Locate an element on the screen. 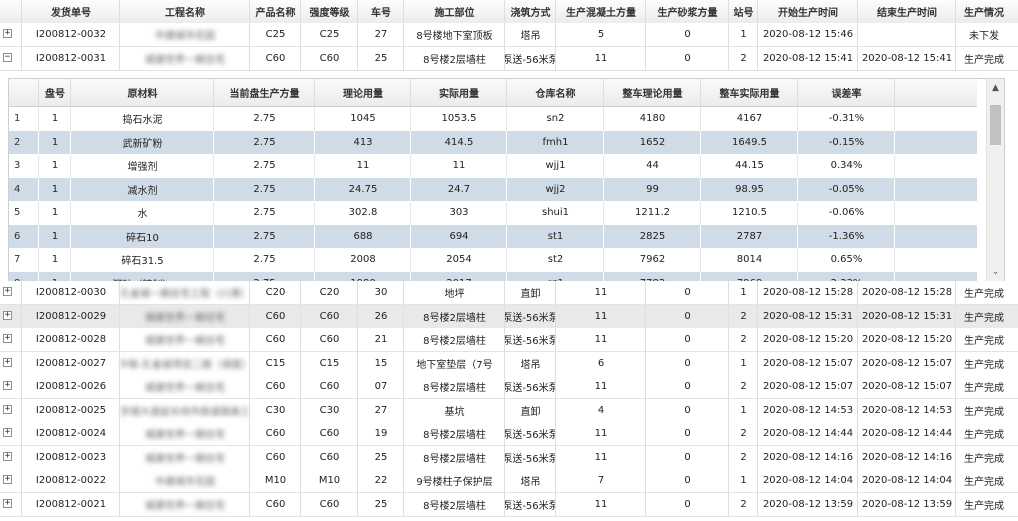 This screenshot has height=521, width=1018. column-header-production-status: 生产情况 is located at coordinates (984, 11).